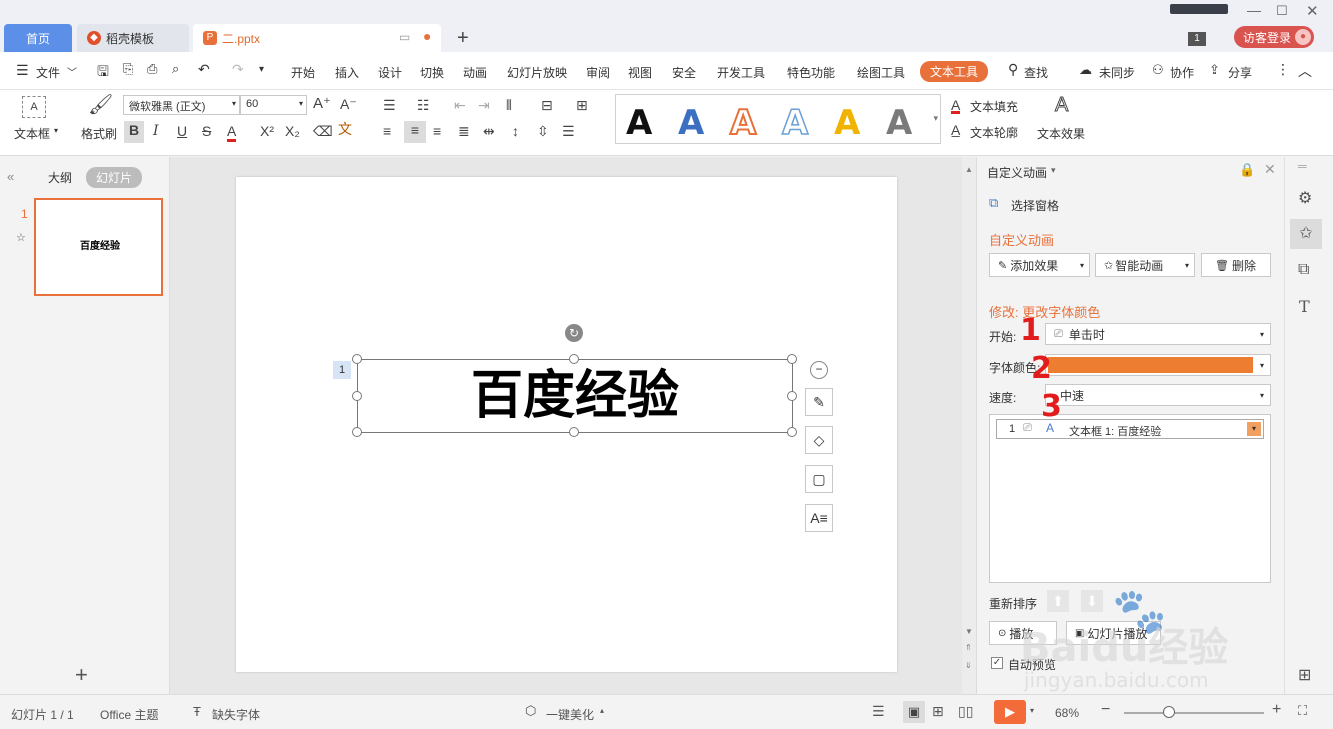  What do you see at coordinates (204, 69) in the screenshot?
I see `undo-icon: ↶` at bounding box center [204, 69].